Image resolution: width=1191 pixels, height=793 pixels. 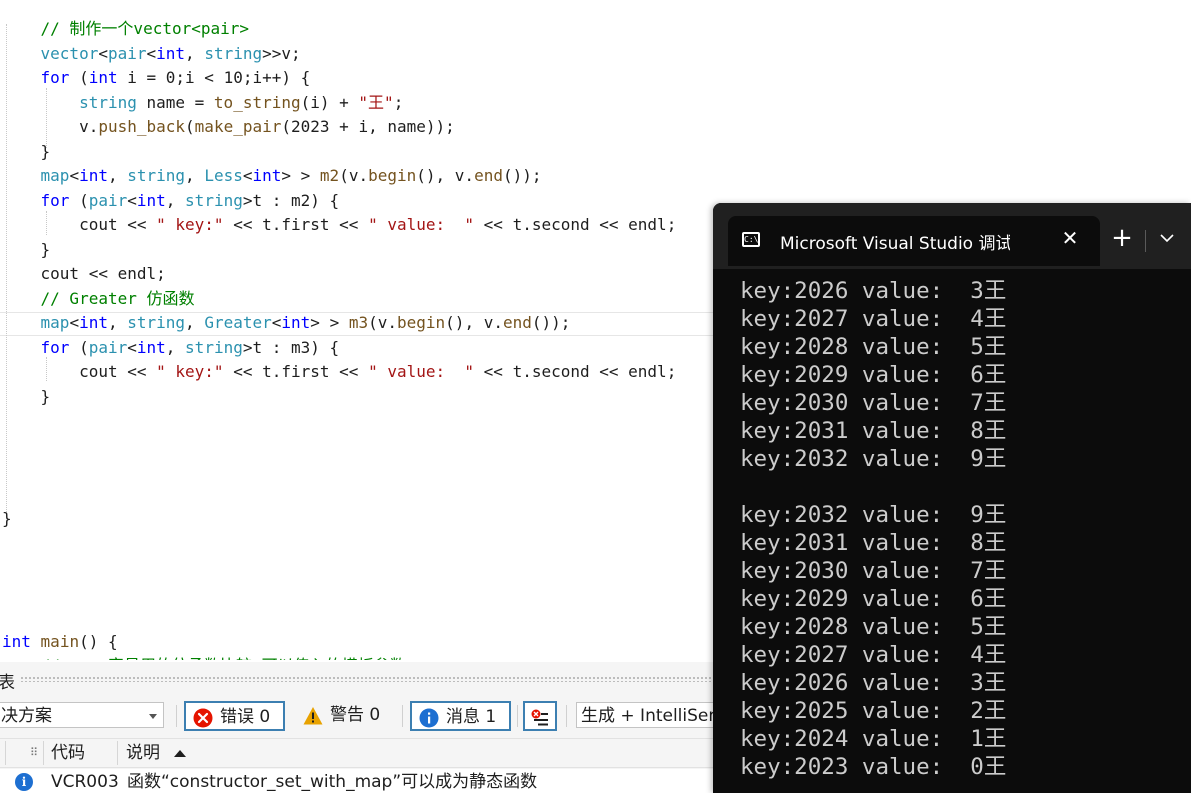 I want to click on console-line: key:2029 value: 6王, so click(x=873, y=599).